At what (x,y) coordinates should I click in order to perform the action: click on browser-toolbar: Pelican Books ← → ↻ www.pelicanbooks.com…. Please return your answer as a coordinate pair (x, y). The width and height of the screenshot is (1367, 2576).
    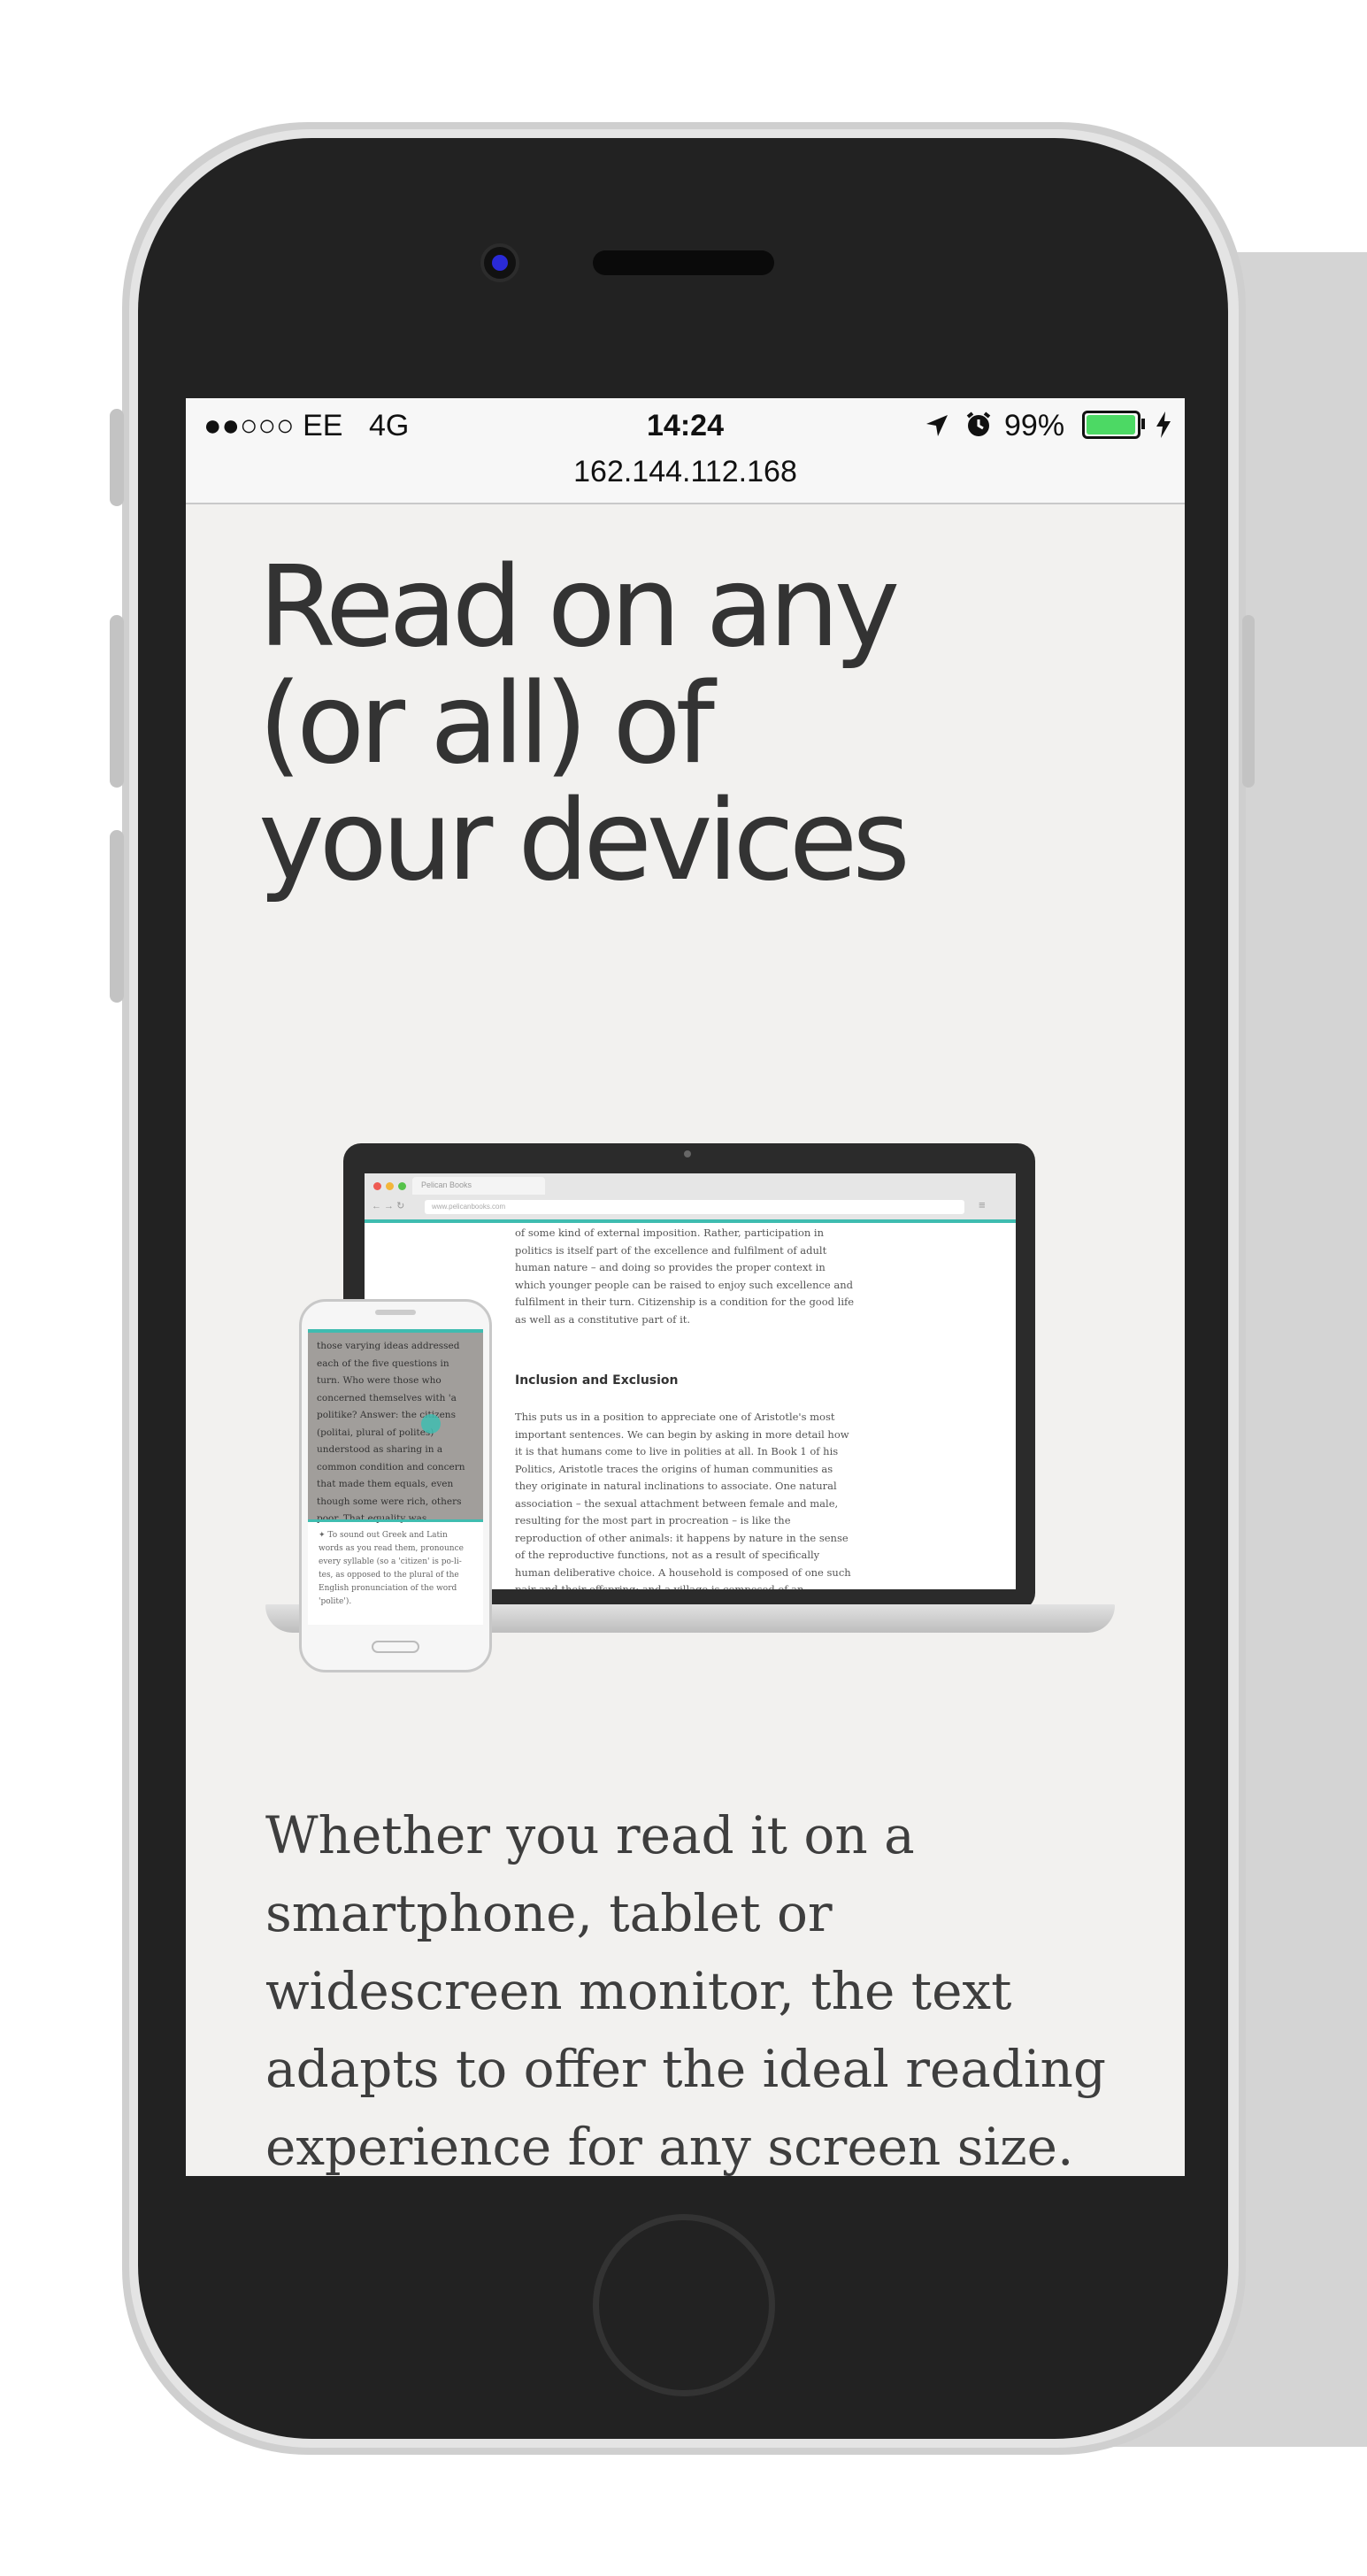
    Looking at the image, I should click on (690, 1198).